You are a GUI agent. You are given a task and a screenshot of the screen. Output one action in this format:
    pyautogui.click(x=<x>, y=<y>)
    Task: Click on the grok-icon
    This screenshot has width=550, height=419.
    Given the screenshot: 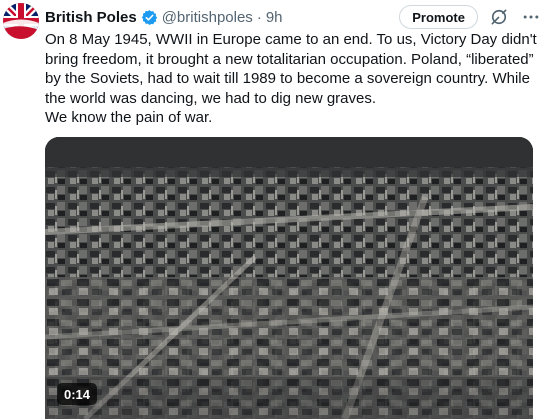 What is the action you would take?
    pyautogui.click(x=499, y=17)
    